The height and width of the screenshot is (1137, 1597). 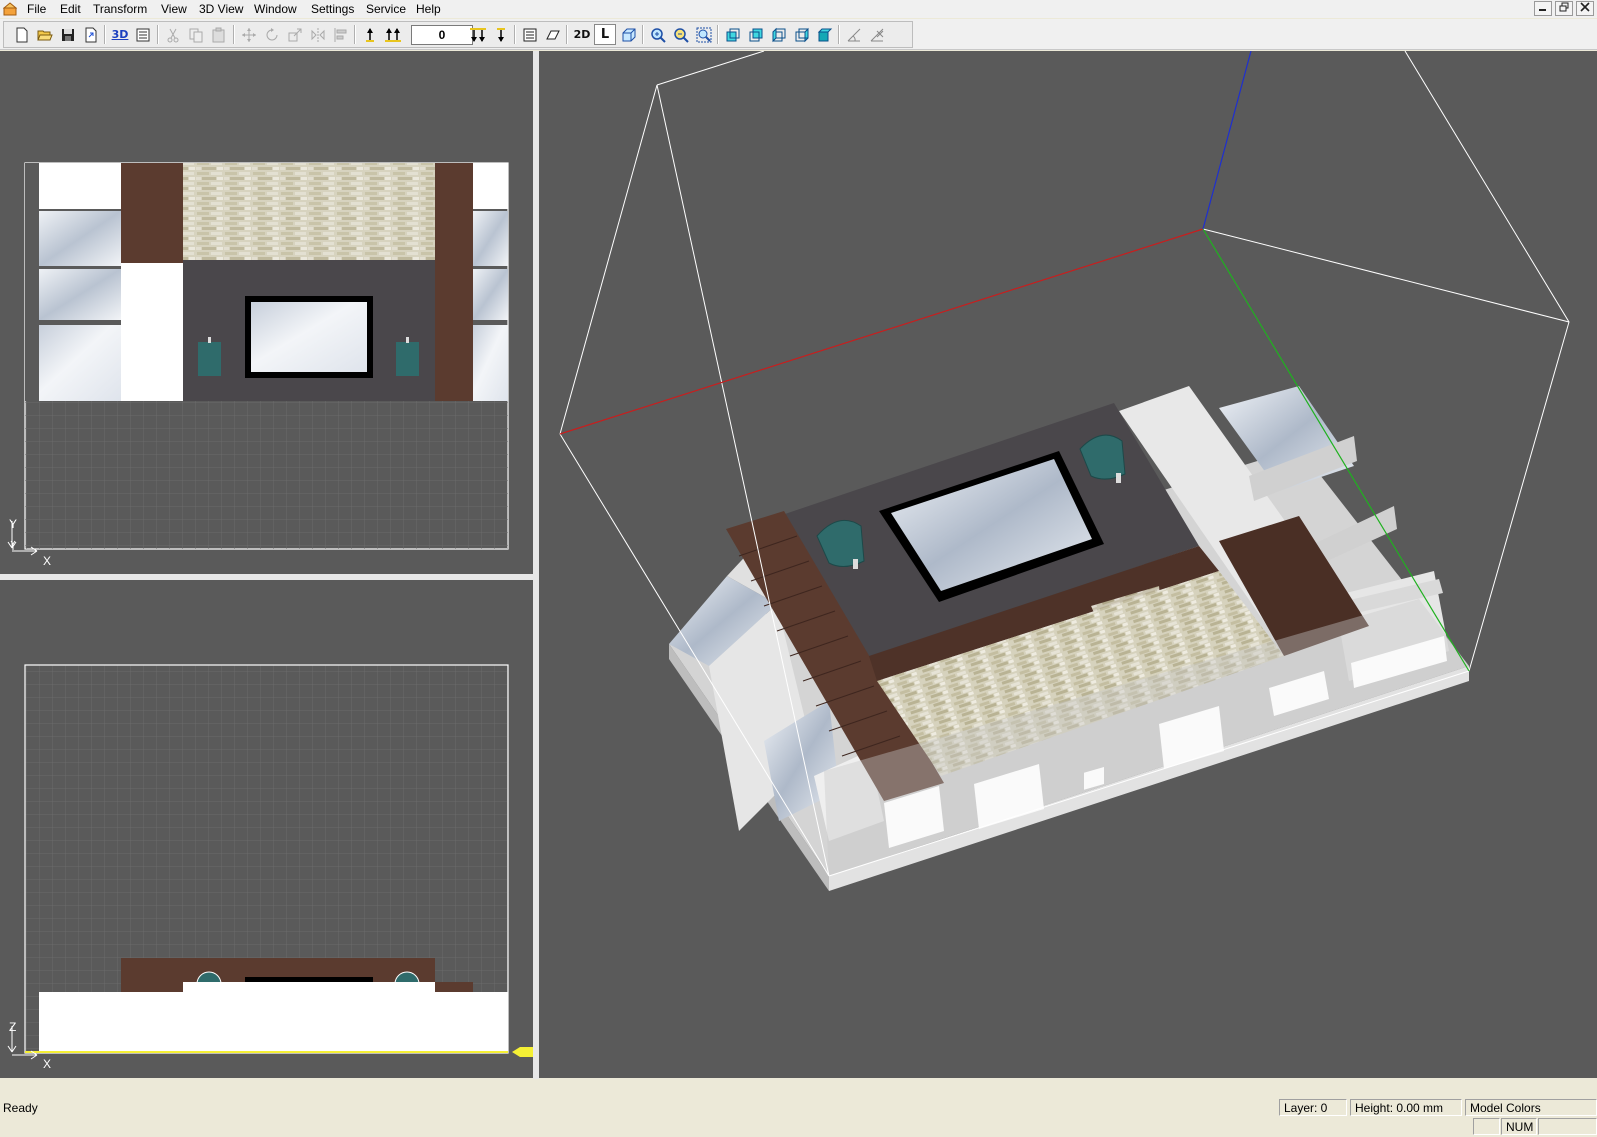 I want to click on close-icon, so click(x=1585, y=8).